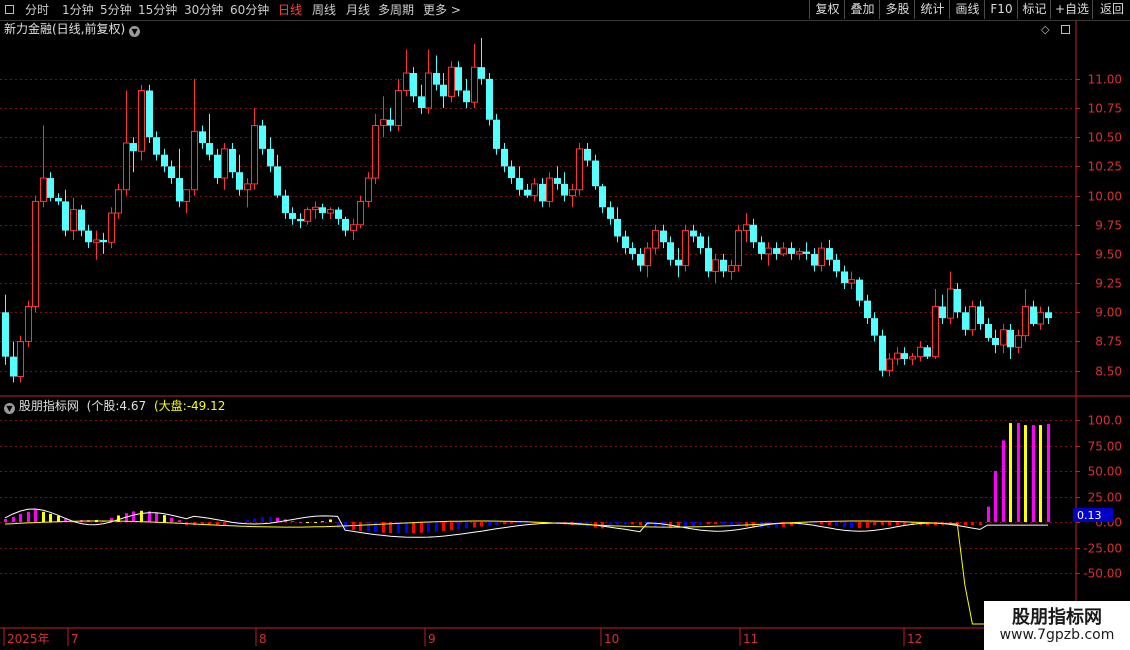  What do you see at coordinates (1071, 9) in the screenshot?
I see `add-watchlist-button: +自选` at bounding box center [1071, 9].